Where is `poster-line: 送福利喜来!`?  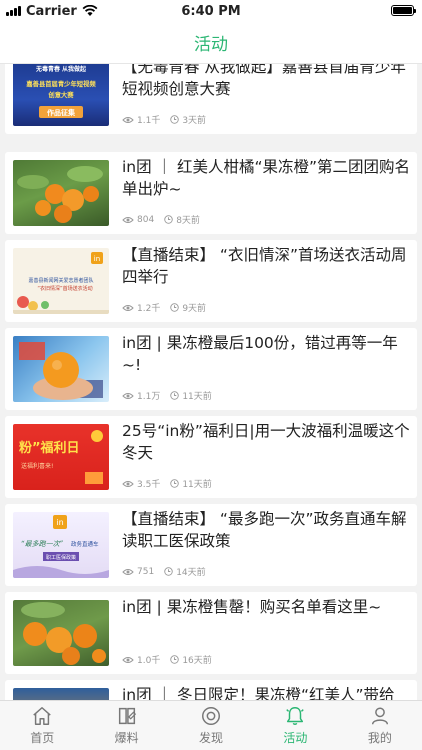 poster-line: 送福利喜来! is located at coordinates (37, 466).